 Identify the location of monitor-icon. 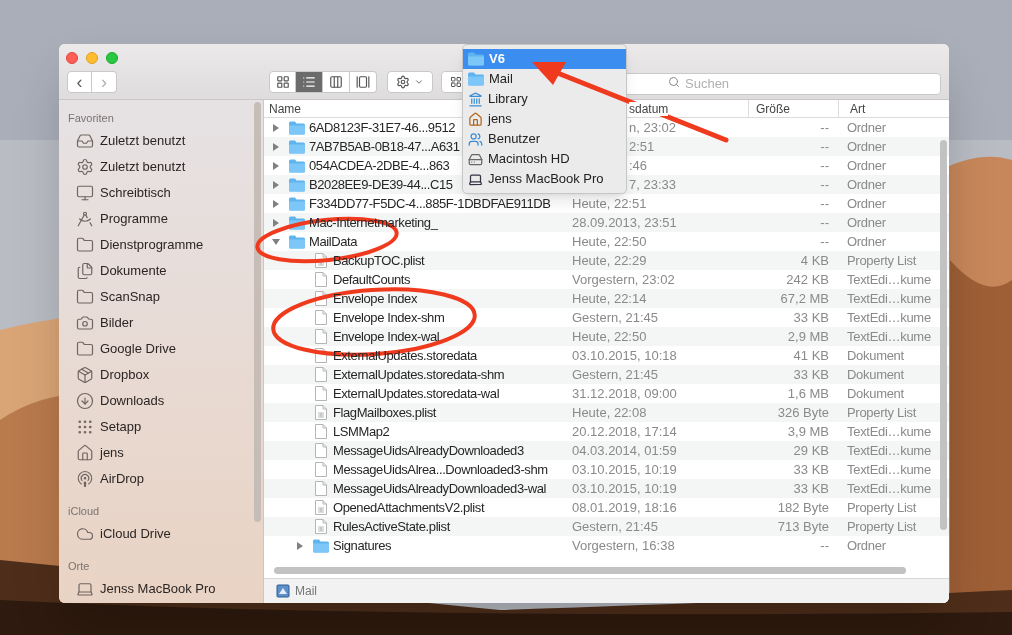
(85, 193).